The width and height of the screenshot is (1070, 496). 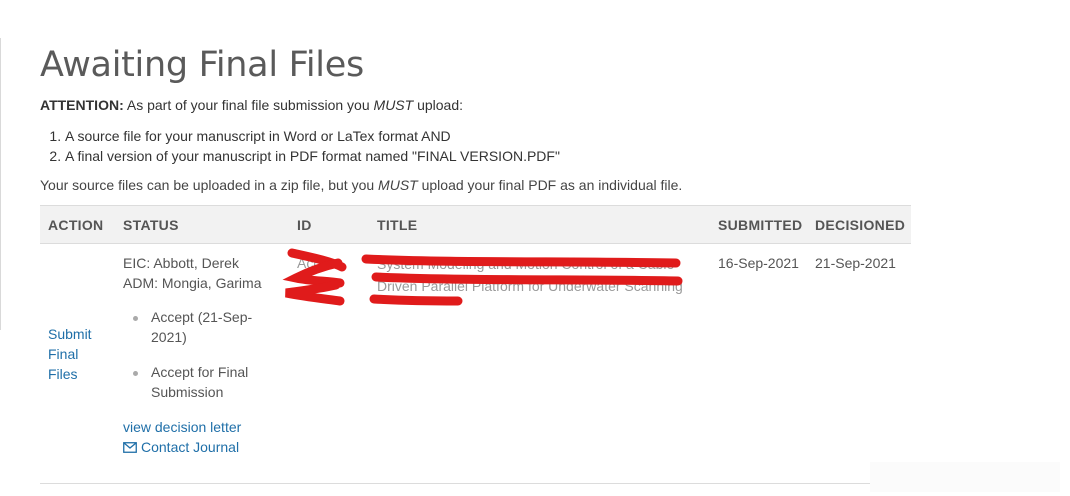 What do you see at coordinates (859, 224) in the screenshot?
I see `column-header-decisioned: DECISIONED` at bounding box center [859, 224].